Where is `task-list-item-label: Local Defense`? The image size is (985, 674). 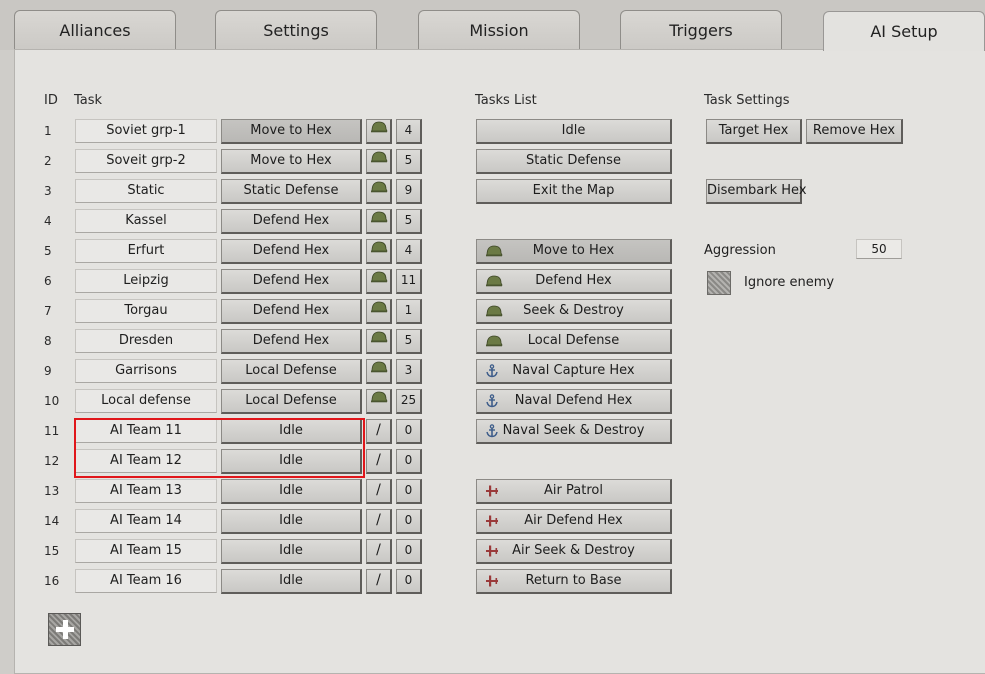 task-list-item-label: Local Defense is located at coordinates (573, 340).